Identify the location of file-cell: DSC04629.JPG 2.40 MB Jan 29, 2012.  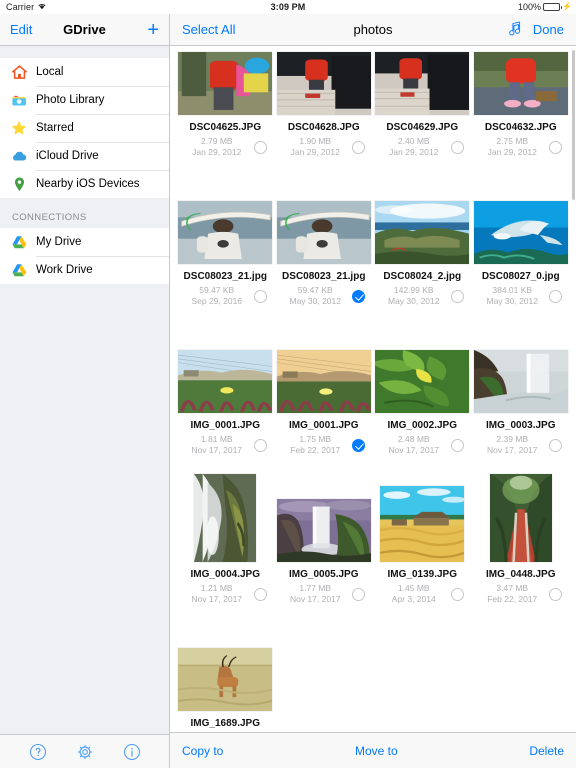
(422, 109).